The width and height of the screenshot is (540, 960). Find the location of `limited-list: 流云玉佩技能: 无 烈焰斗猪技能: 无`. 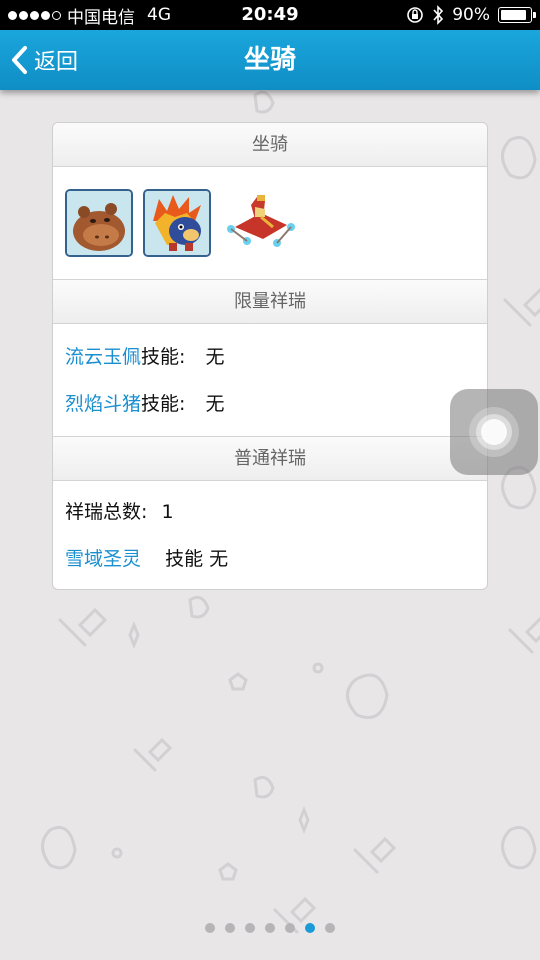

limited-list: 流云玉佩技能: 无 烈焰斗猪技能: 无 is located at coordinates (270, 380).